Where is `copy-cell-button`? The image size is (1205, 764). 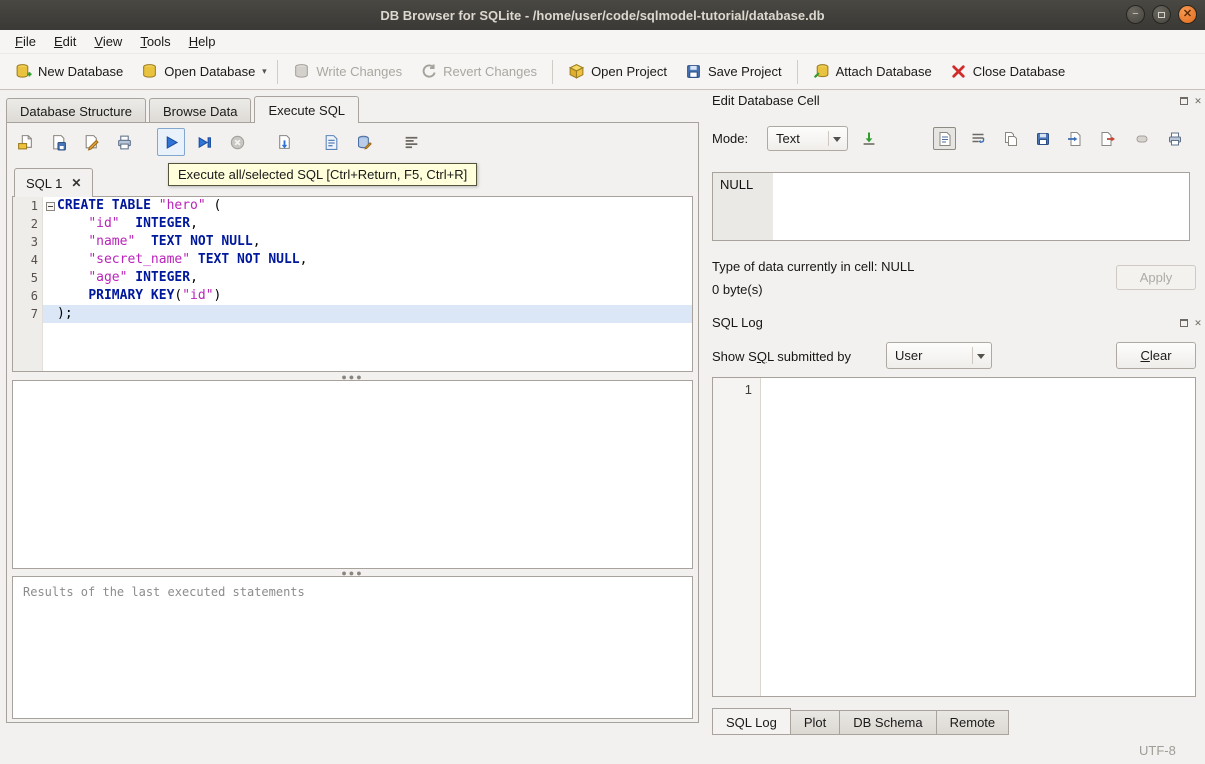
copy-cell-button is located at coordinates (1010, 138).